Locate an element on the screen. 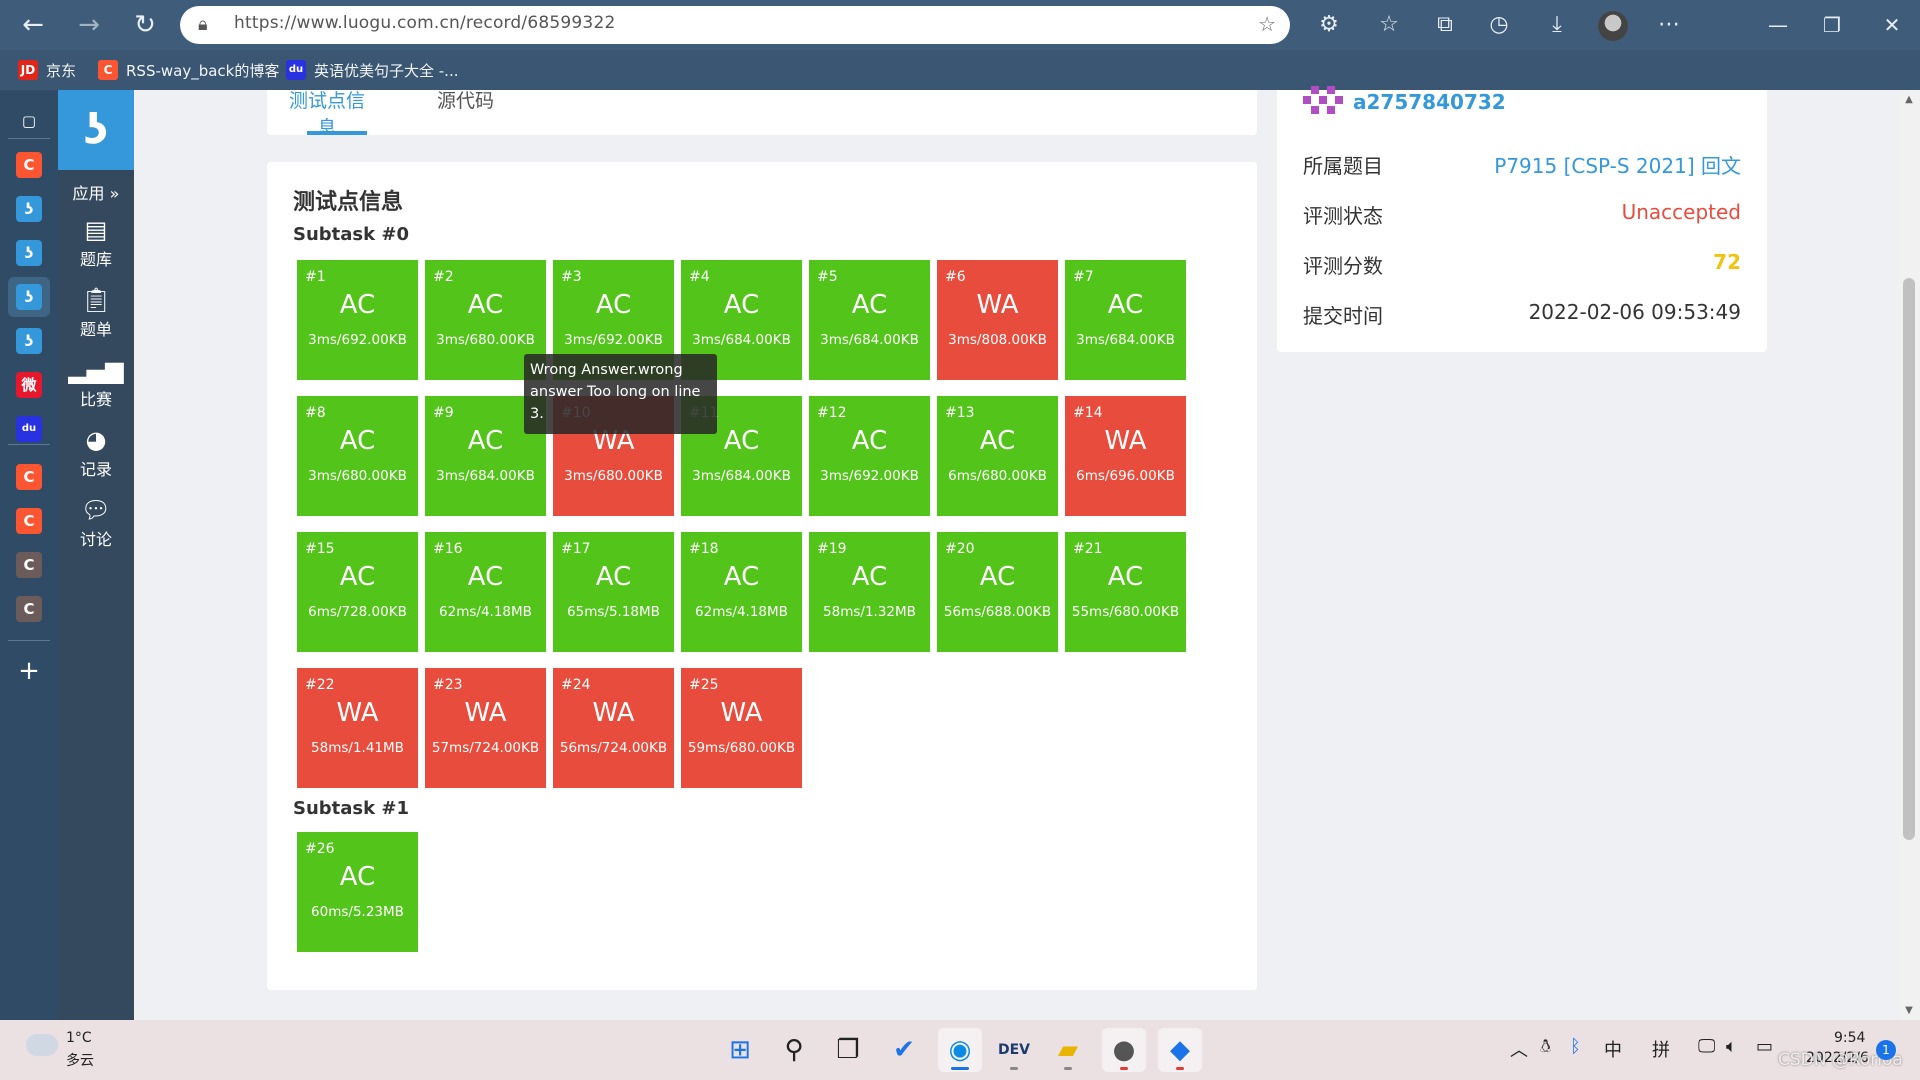 The image size is (1920, 1080). forward-arrow-icon: → is located at coordinates (89, 25).